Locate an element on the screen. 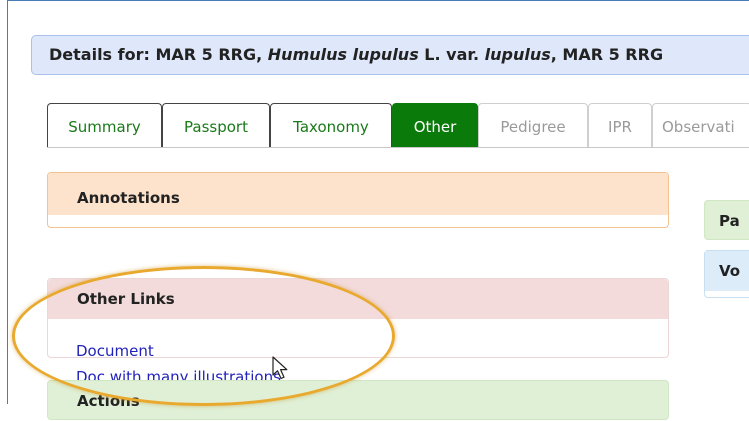 The image size is (749, 421). tab-taxonomy: Taxonomy is located at coordinates (331, 125).